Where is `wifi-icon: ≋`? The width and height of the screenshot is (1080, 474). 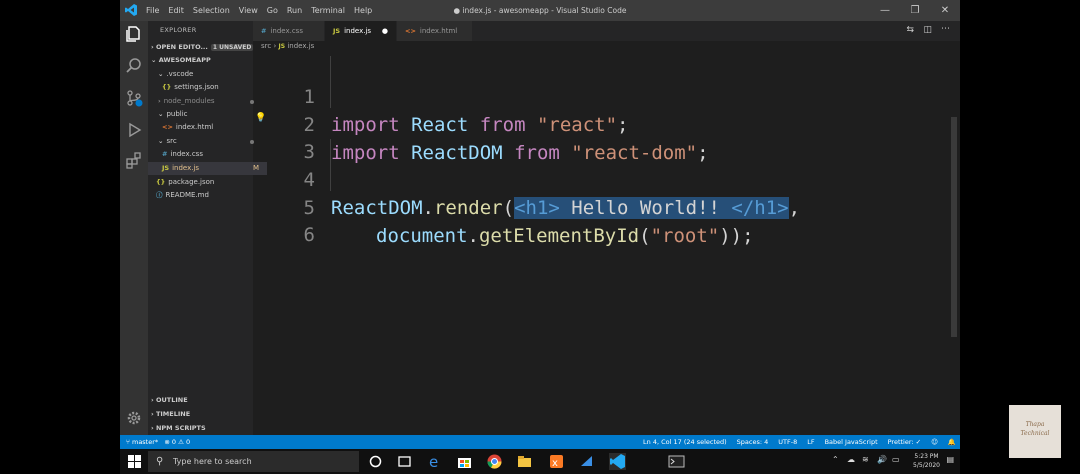
wifi-icon: ≋ is located at coordinates (865, 459).